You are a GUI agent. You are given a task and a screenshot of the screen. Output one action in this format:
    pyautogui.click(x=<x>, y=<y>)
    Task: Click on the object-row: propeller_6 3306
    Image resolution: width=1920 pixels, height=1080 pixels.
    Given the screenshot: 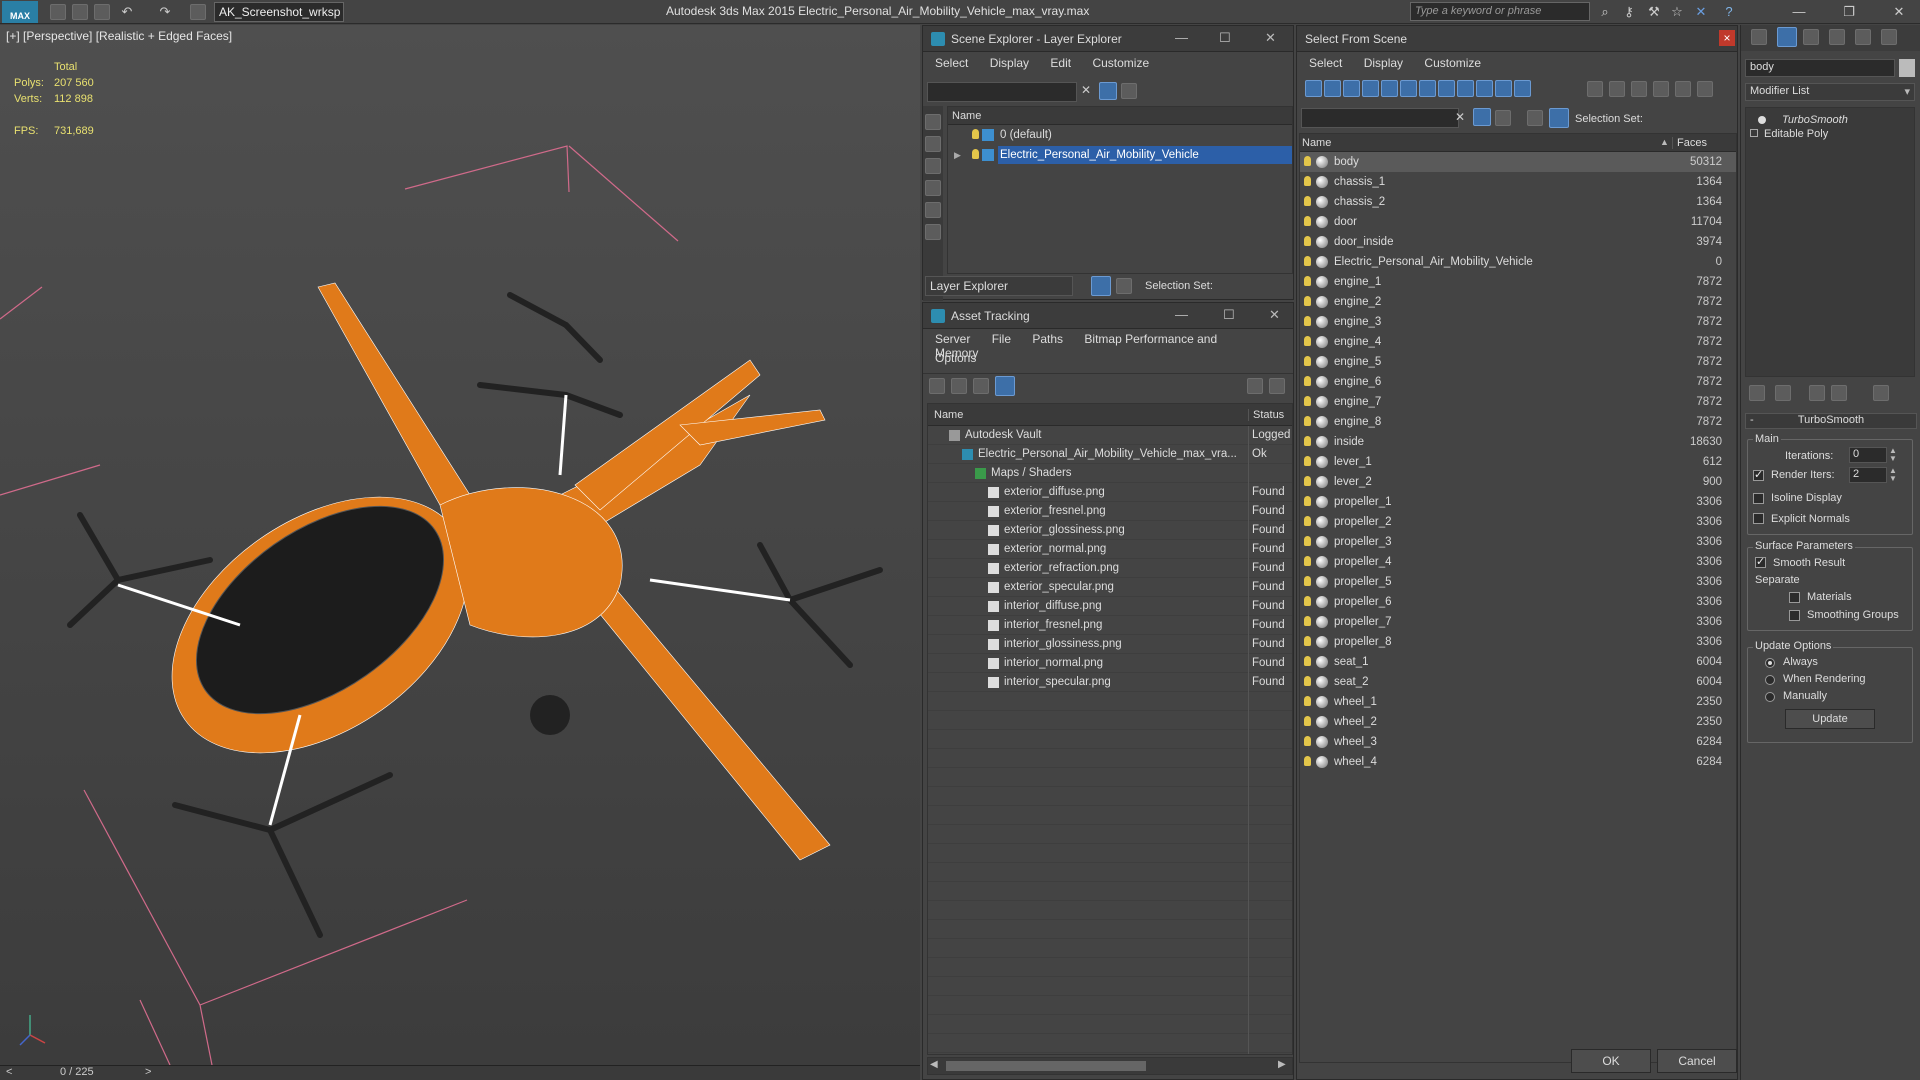 What is the action you would take?
    pyautogui.click(x=1518, y=602)
    